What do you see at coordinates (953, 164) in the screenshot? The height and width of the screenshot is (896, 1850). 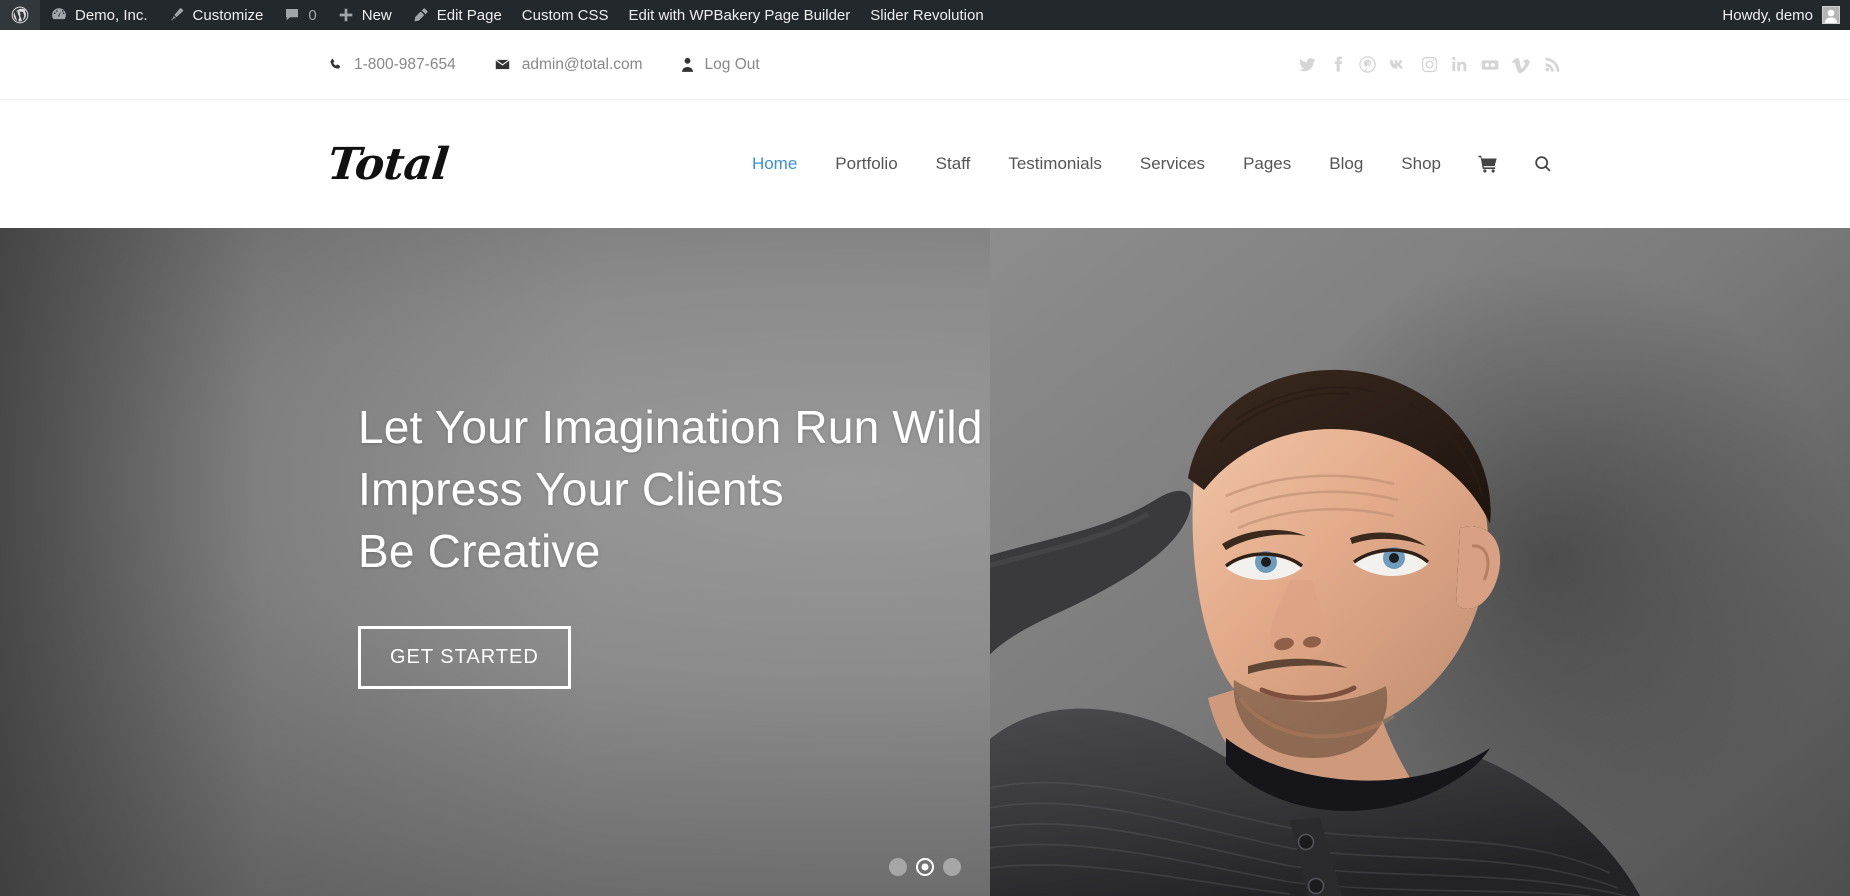 I see `nav-item-staff: Staff` at bounding box center [953, 164].